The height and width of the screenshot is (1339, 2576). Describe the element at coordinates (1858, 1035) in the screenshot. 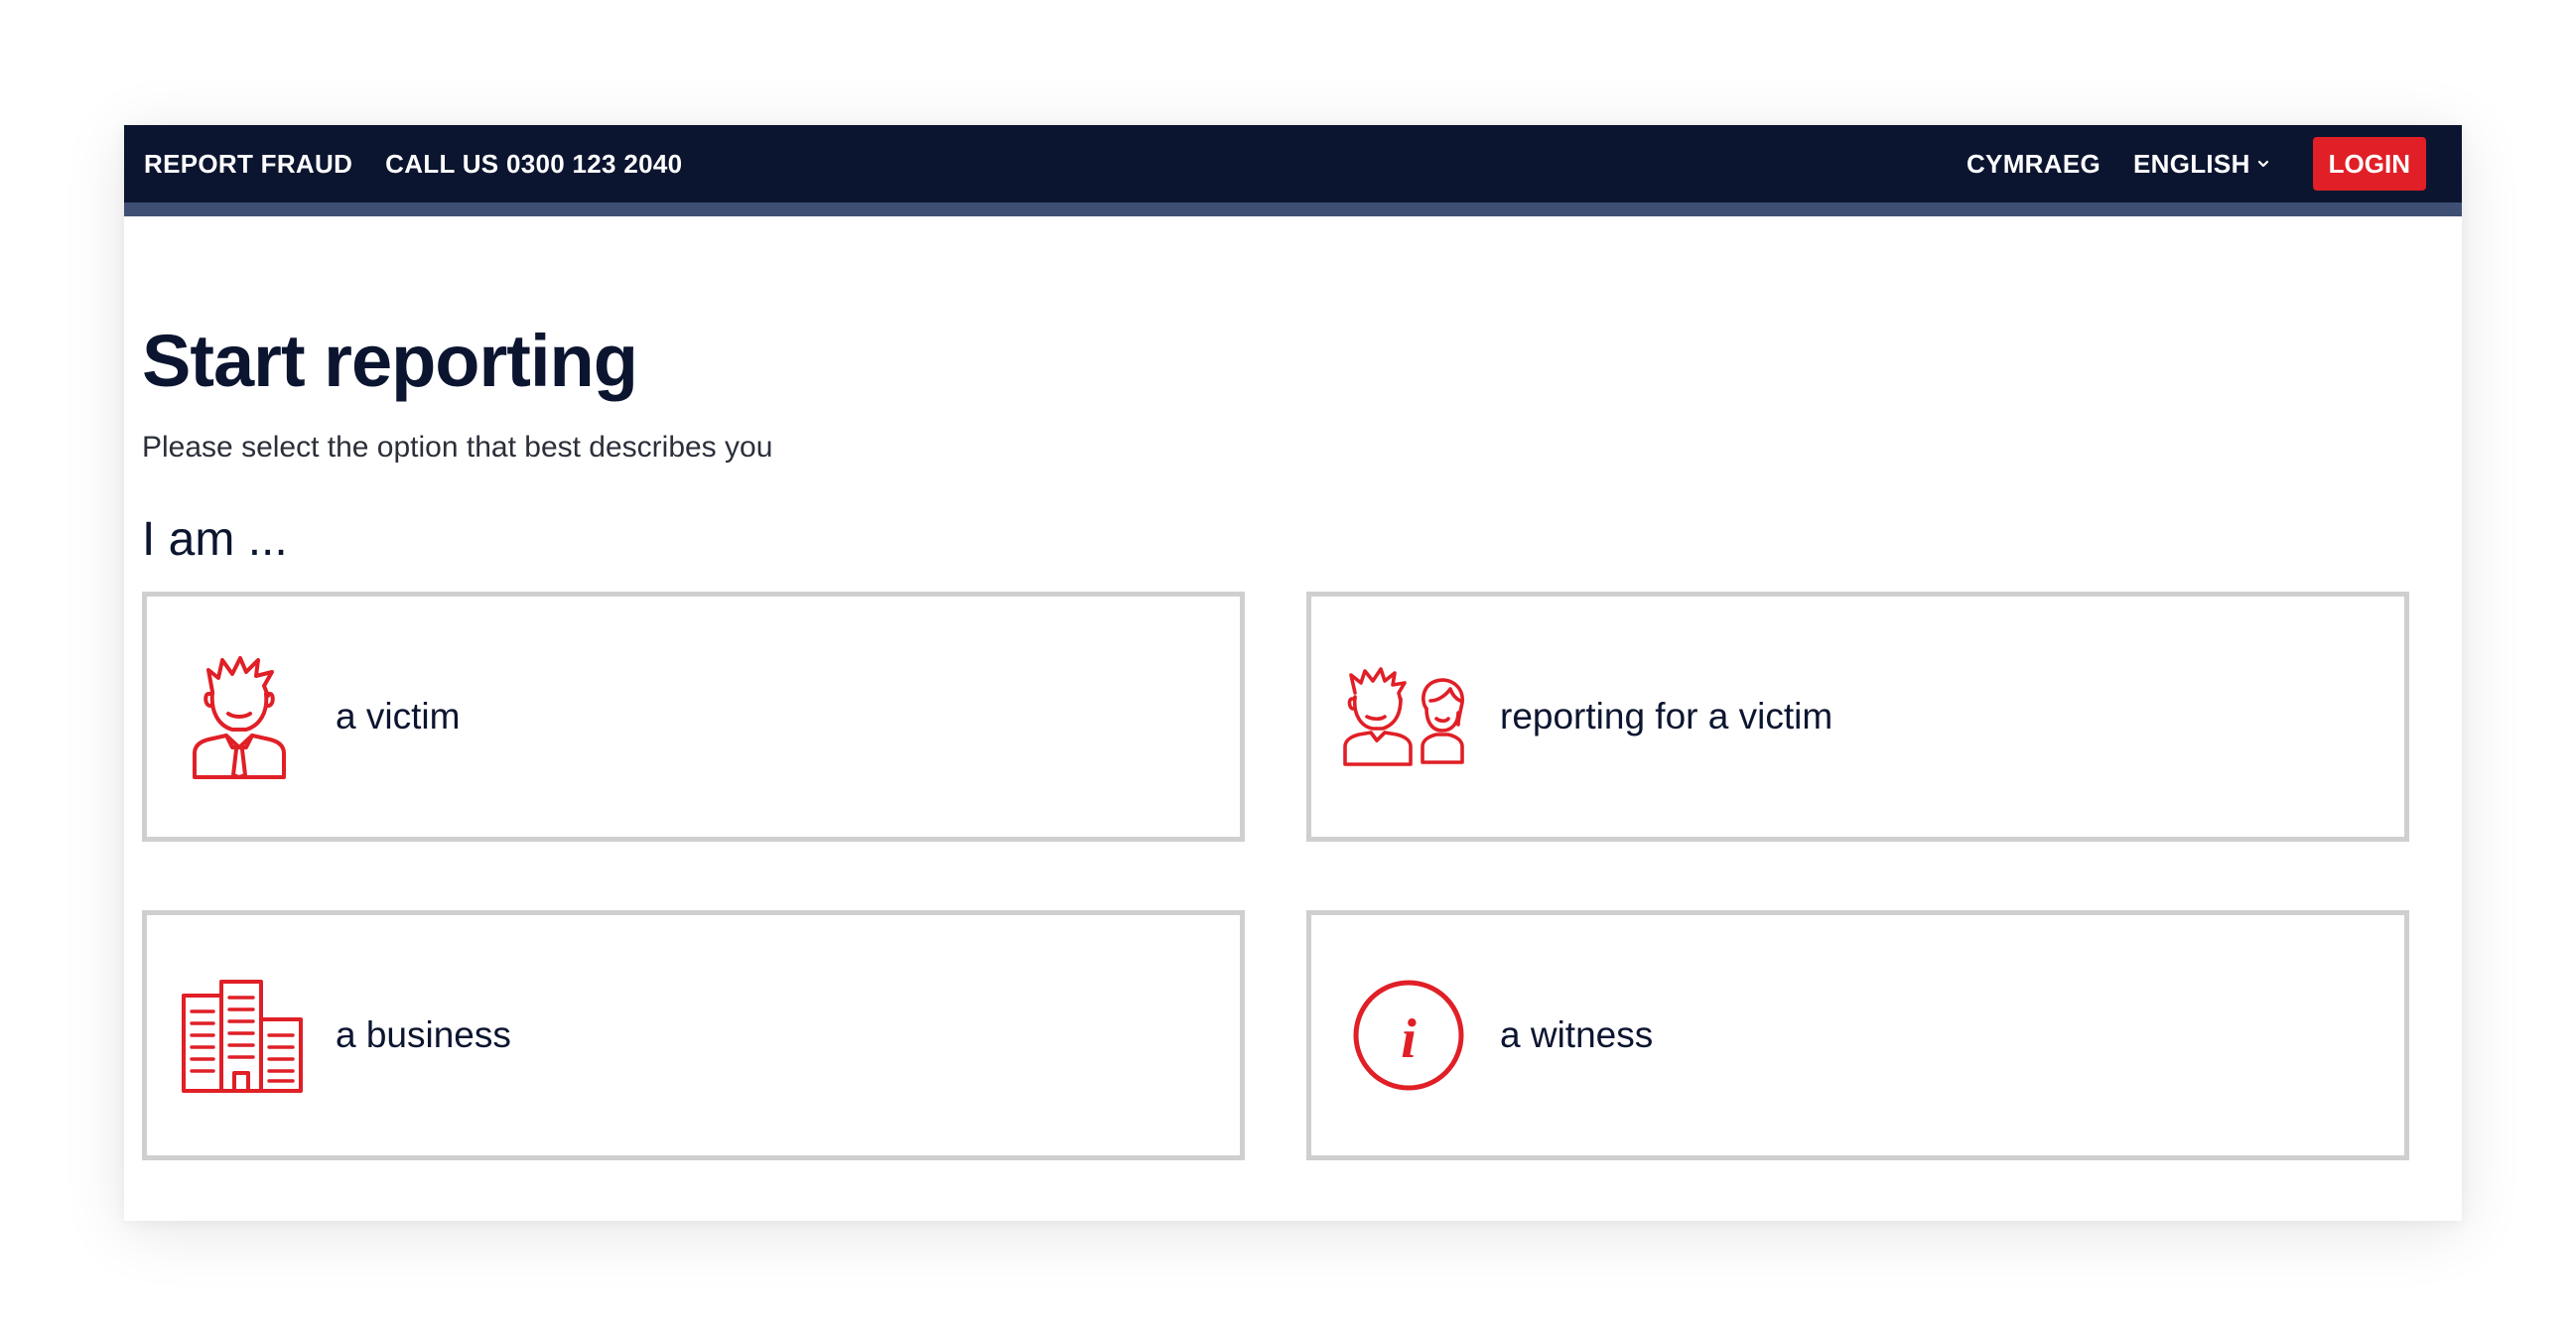

I see `option-card-witness: i a witness` at that location.